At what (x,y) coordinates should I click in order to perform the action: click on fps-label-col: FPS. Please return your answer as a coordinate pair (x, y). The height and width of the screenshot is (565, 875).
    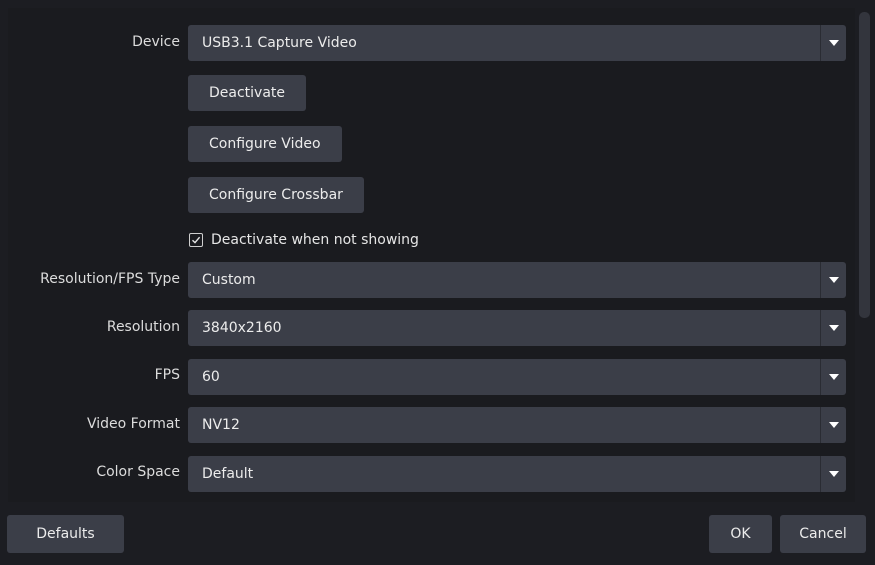
    Looking at the image, I should click on (94, 377).